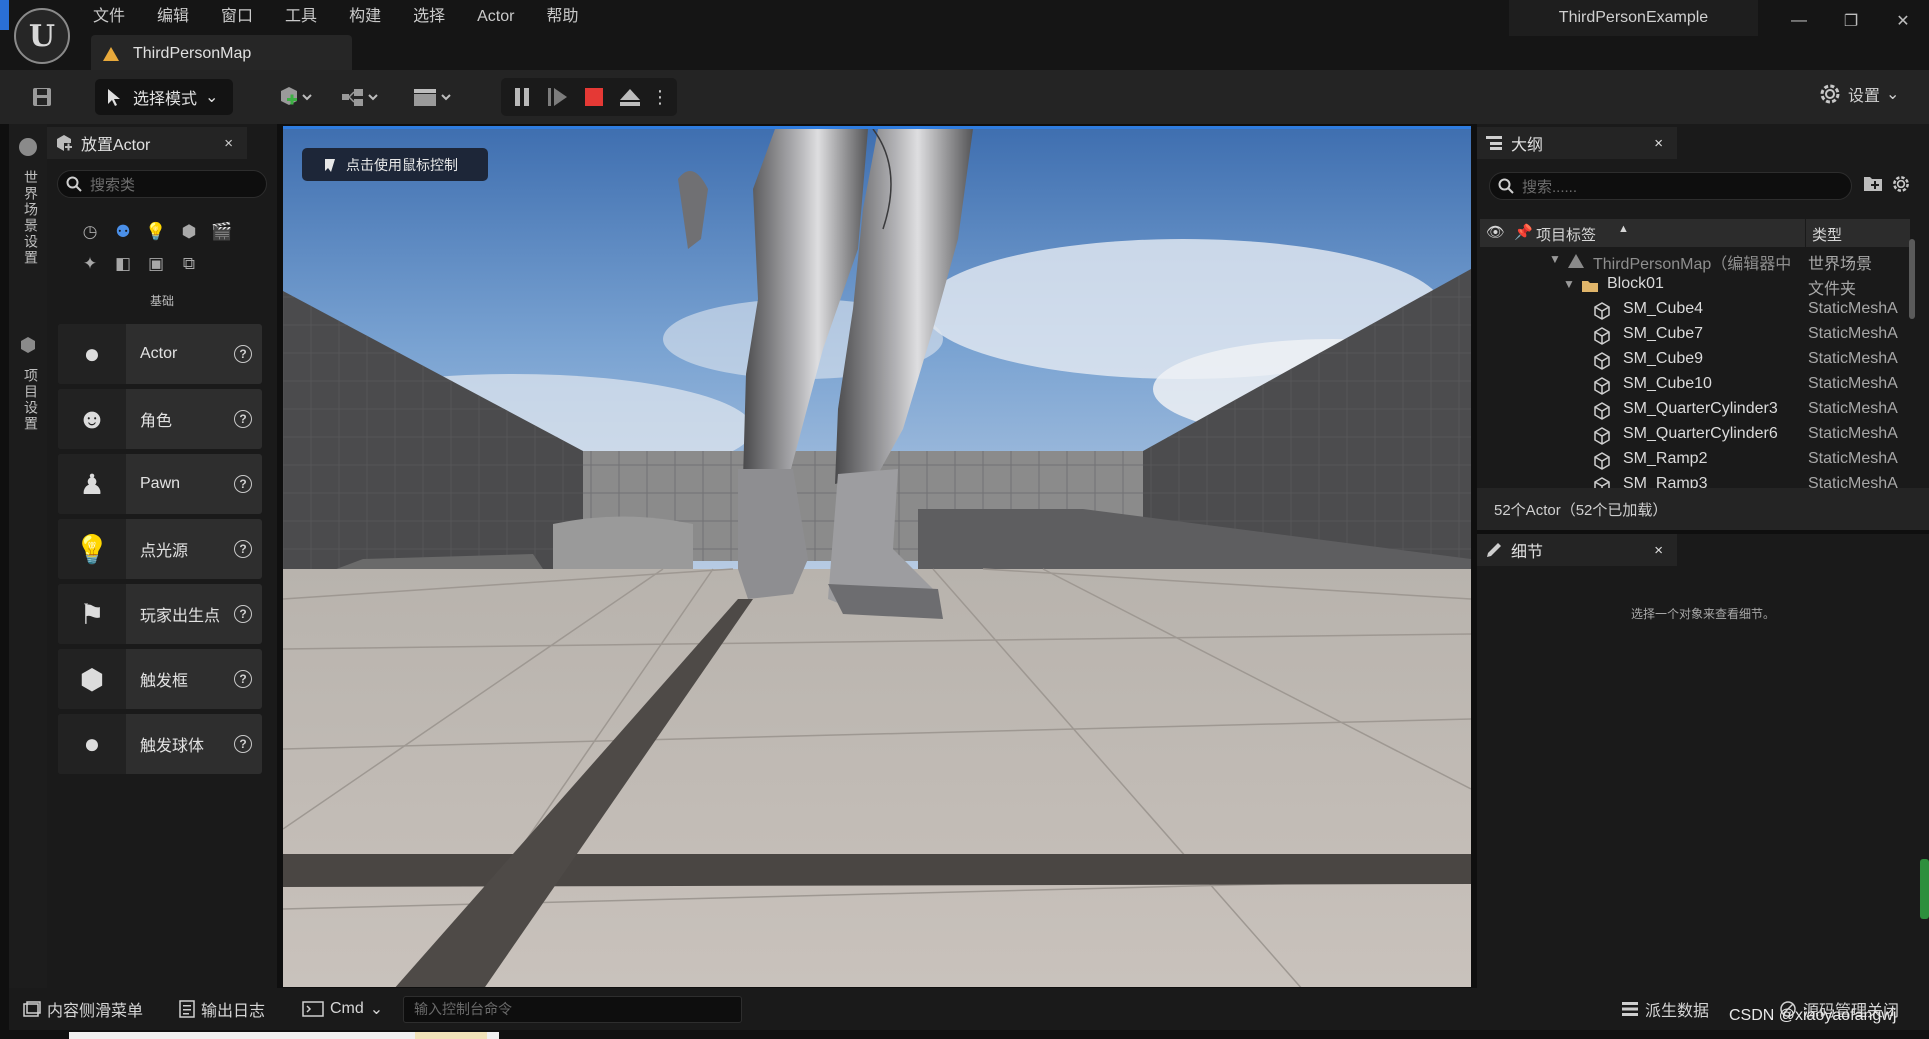 Image resolution: width=1929 pixels, height=1039 pixels. Describe the element at coordinates (31, 400) in the screenshot. I see `project-settings-tab: 项目设置` at that location.